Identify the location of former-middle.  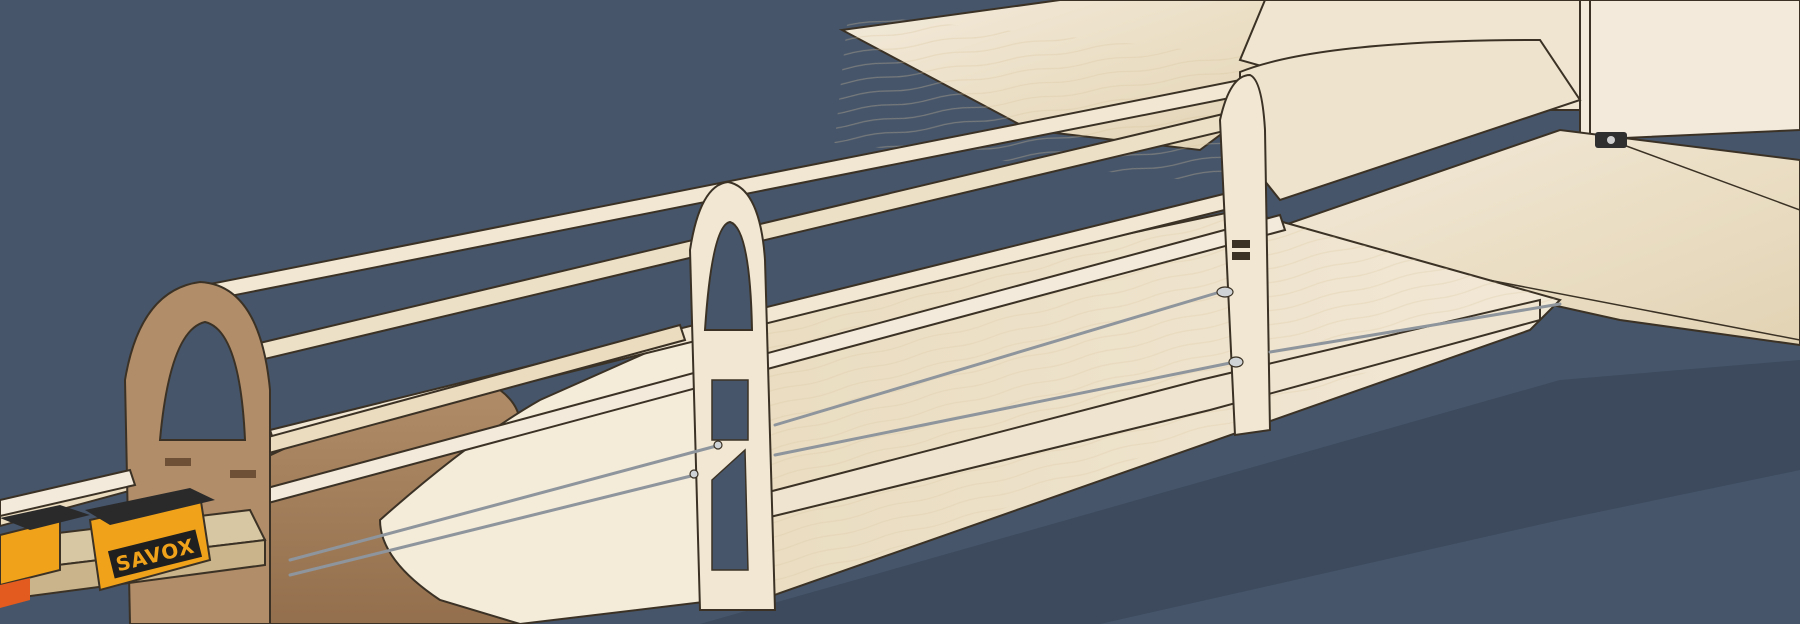
(732, 395).